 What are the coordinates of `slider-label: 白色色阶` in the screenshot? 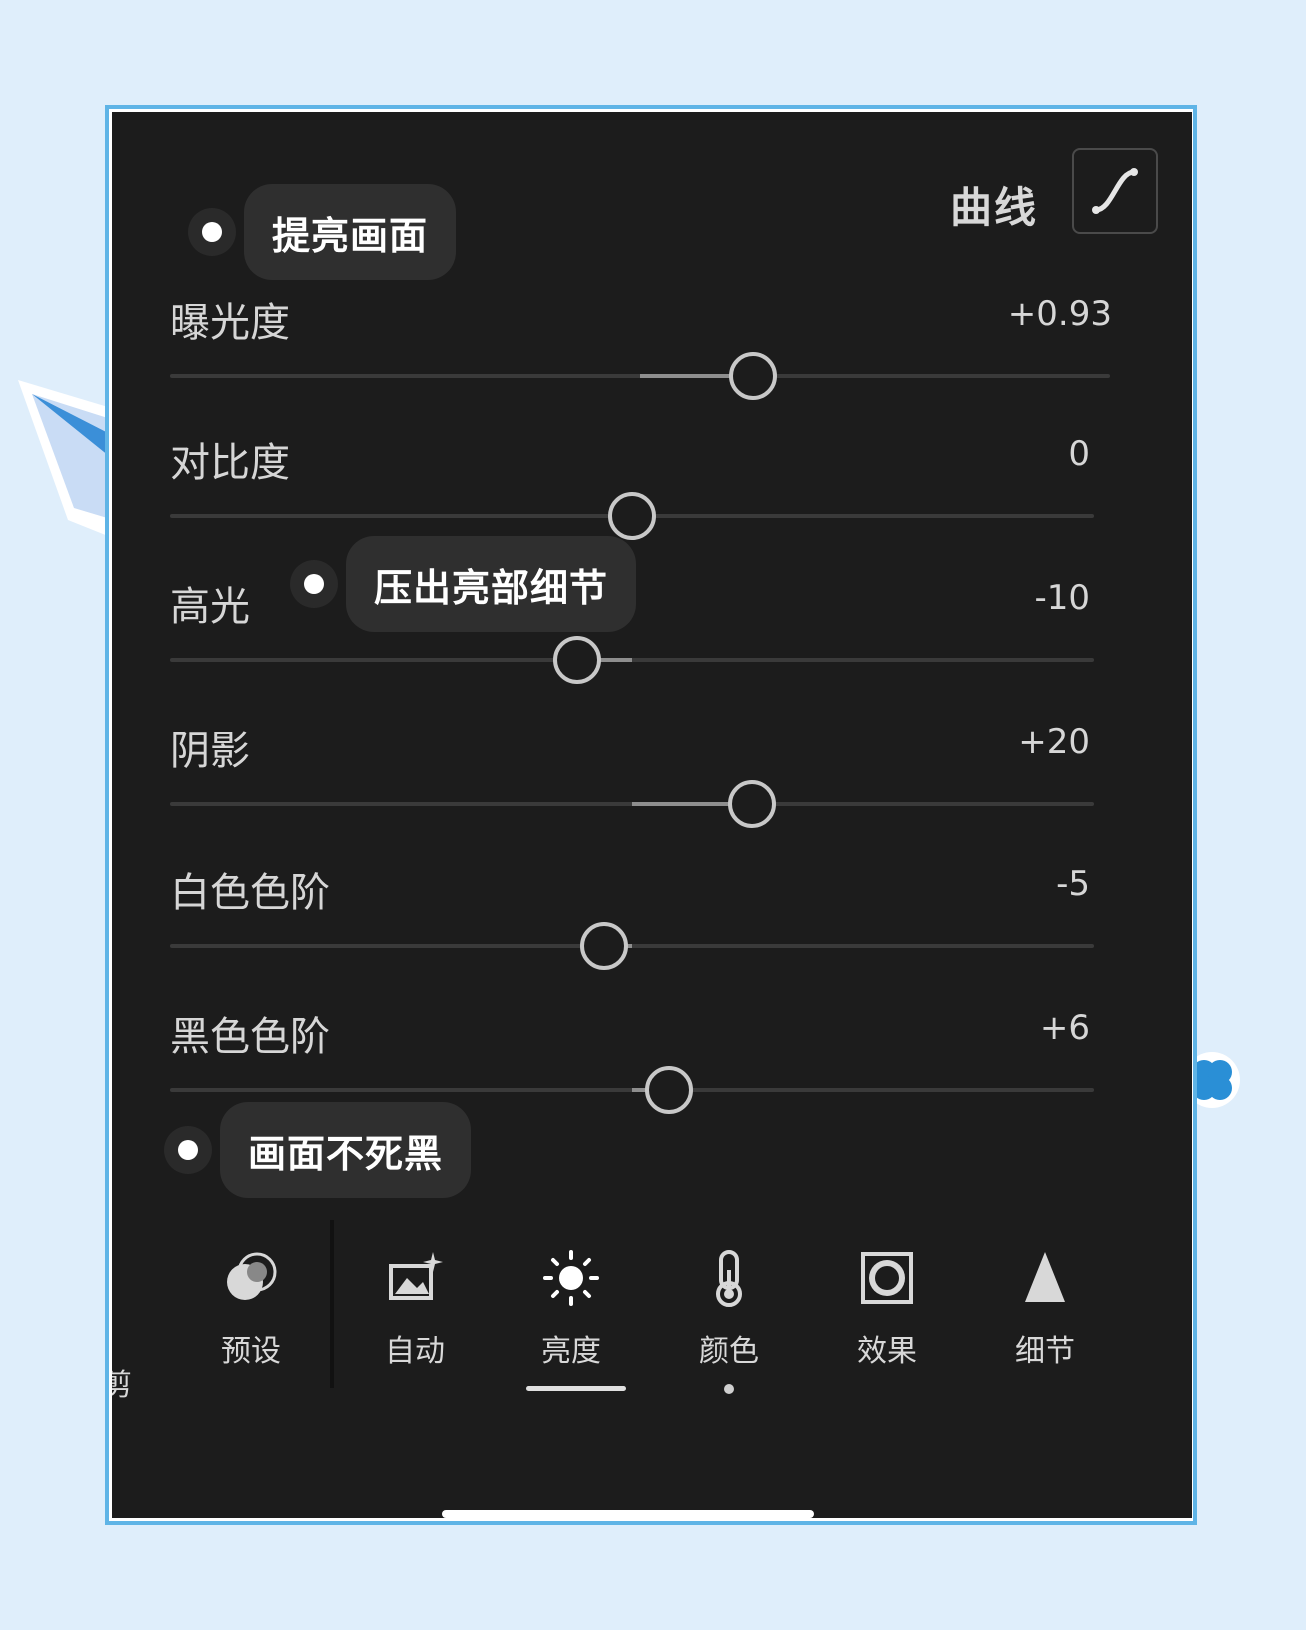 It's located at (250, 893).